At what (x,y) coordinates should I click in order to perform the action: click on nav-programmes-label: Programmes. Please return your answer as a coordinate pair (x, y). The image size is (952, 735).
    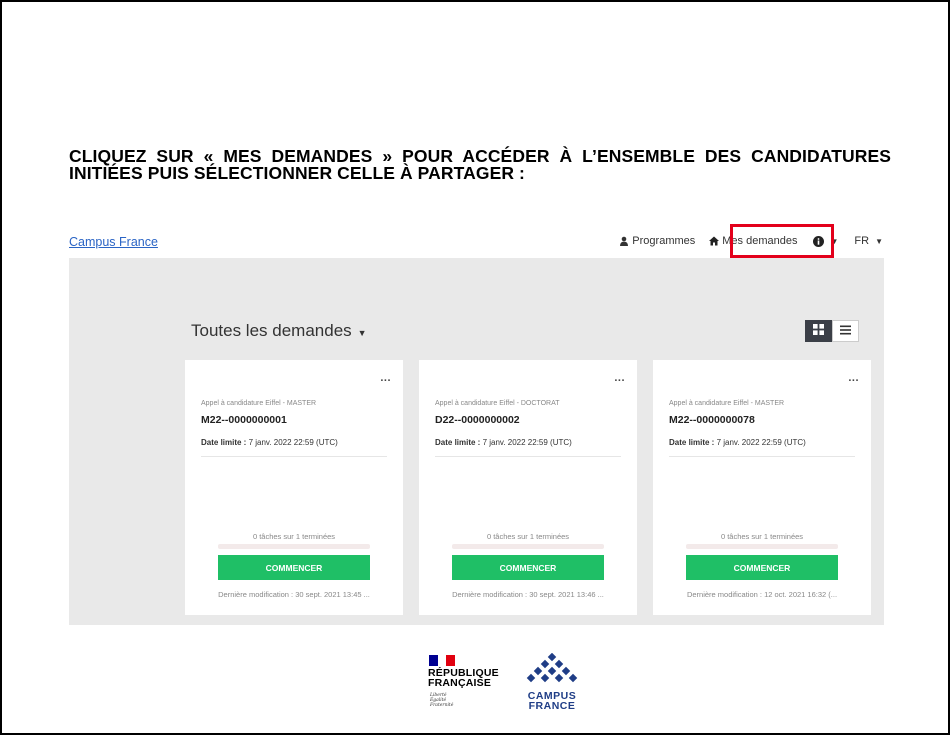
    Looking at the image, I should click on (664, 241).